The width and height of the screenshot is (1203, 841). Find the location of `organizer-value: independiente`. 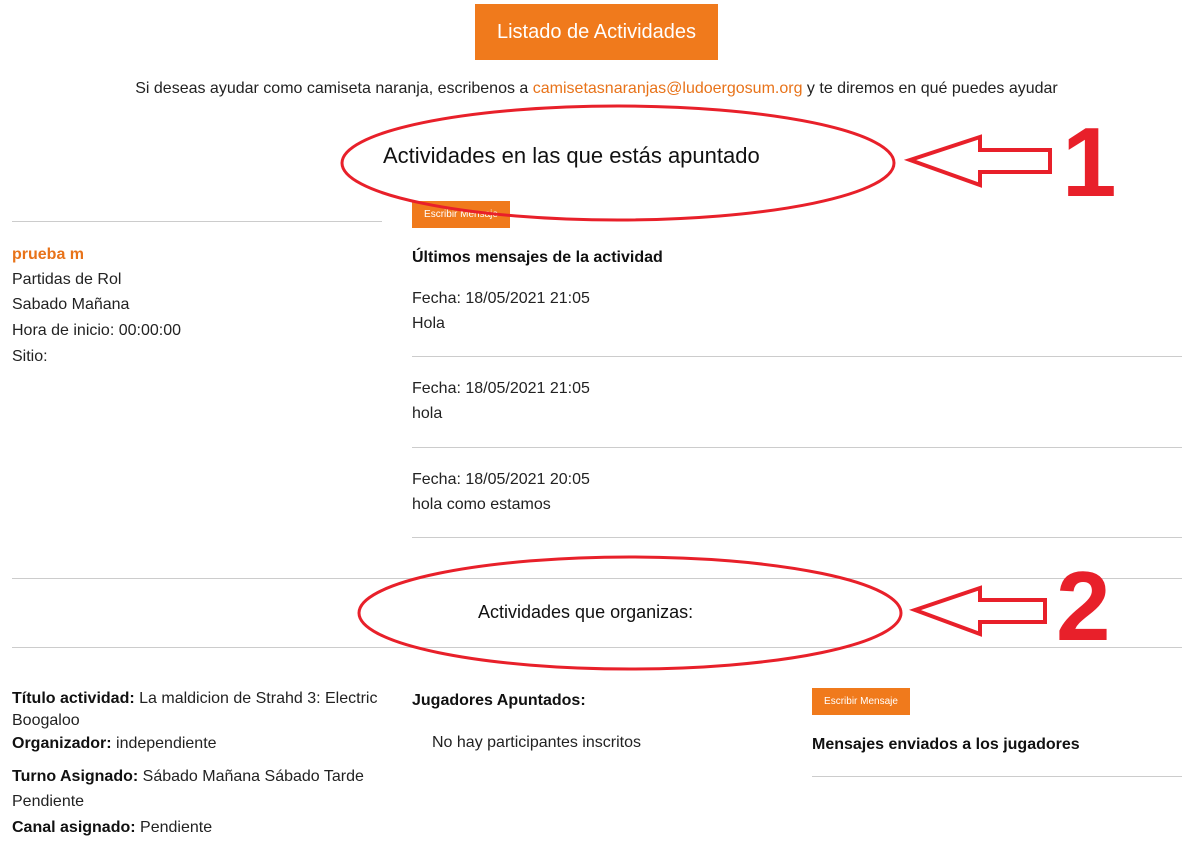

organizer-value: independiente is located at coordinates (164, 743).